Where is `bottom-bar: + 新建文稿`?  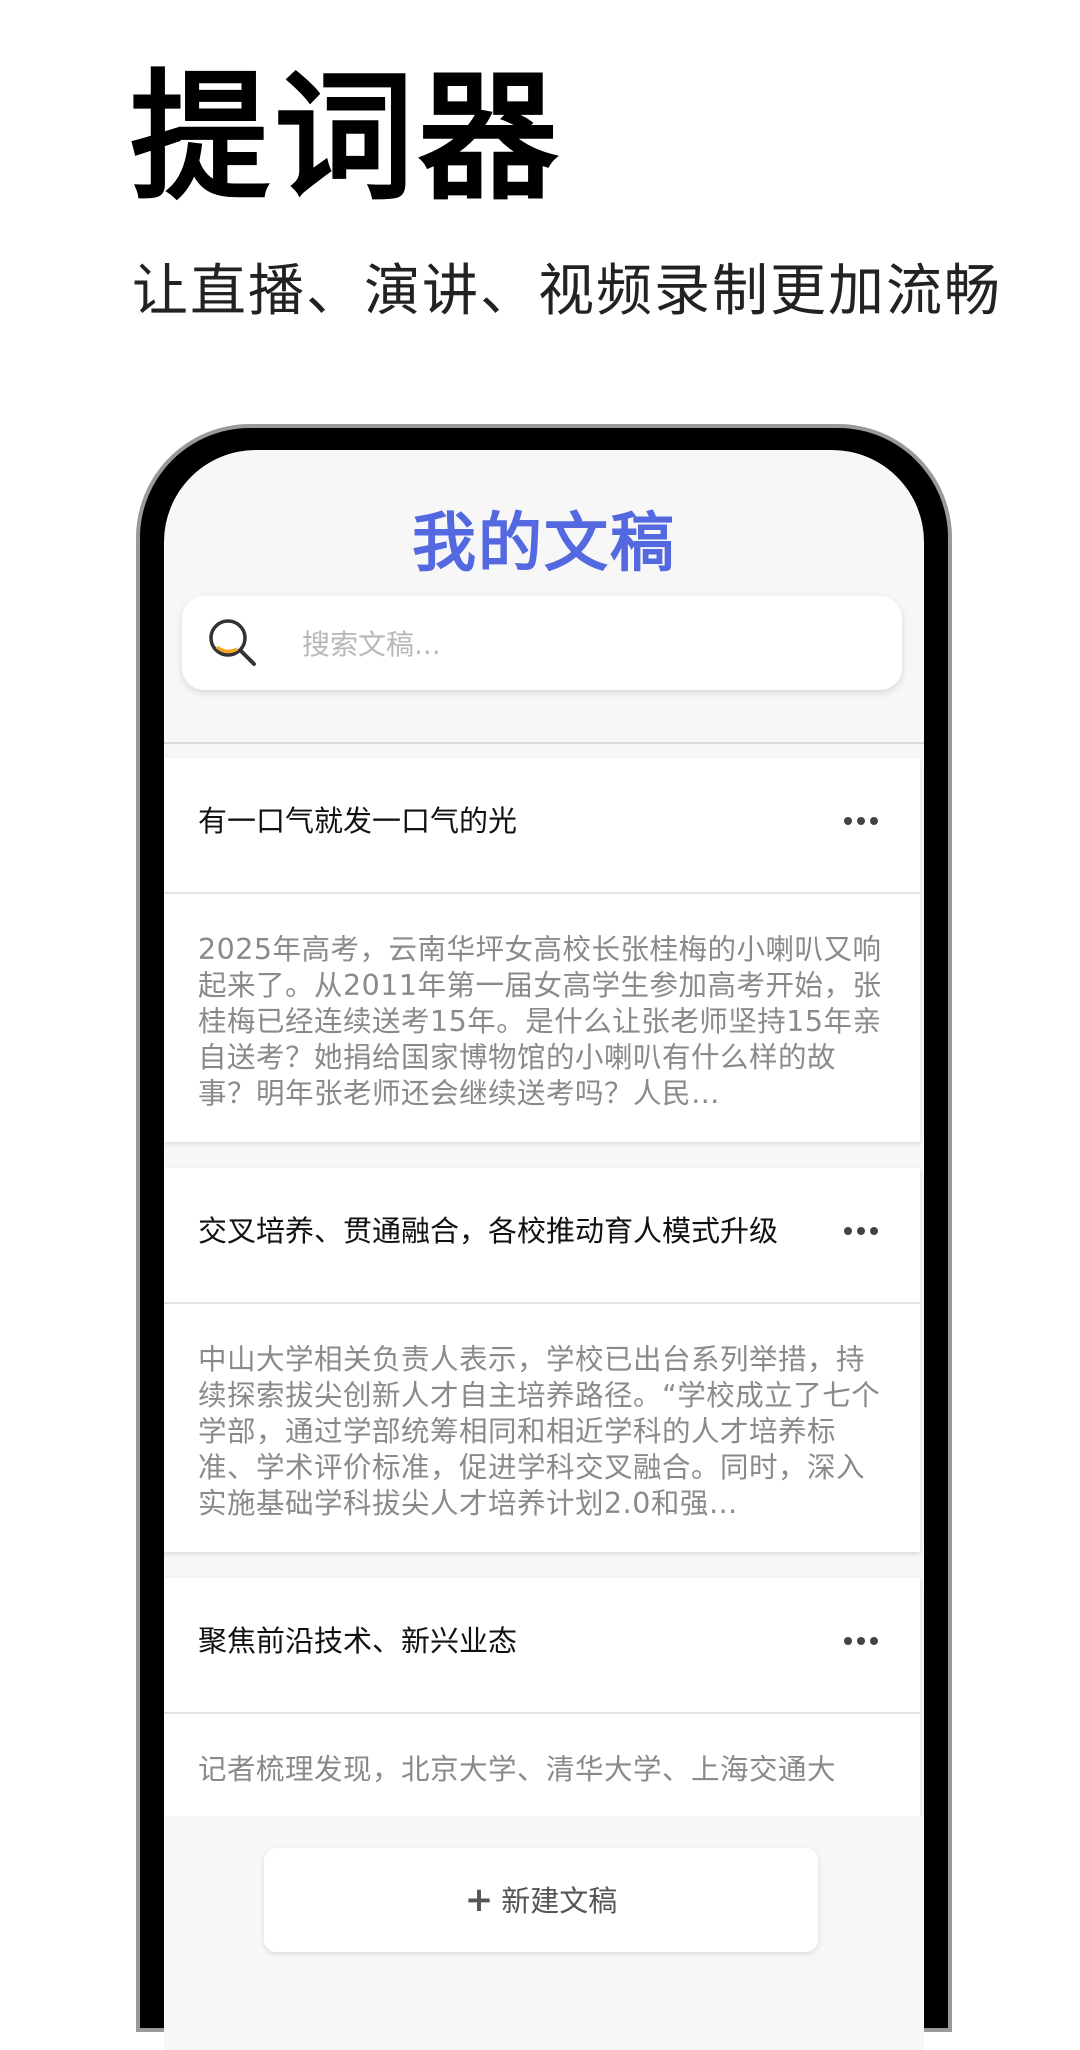
bottom-bar: + 新建文稿 is located at coordinates (544, 1933).